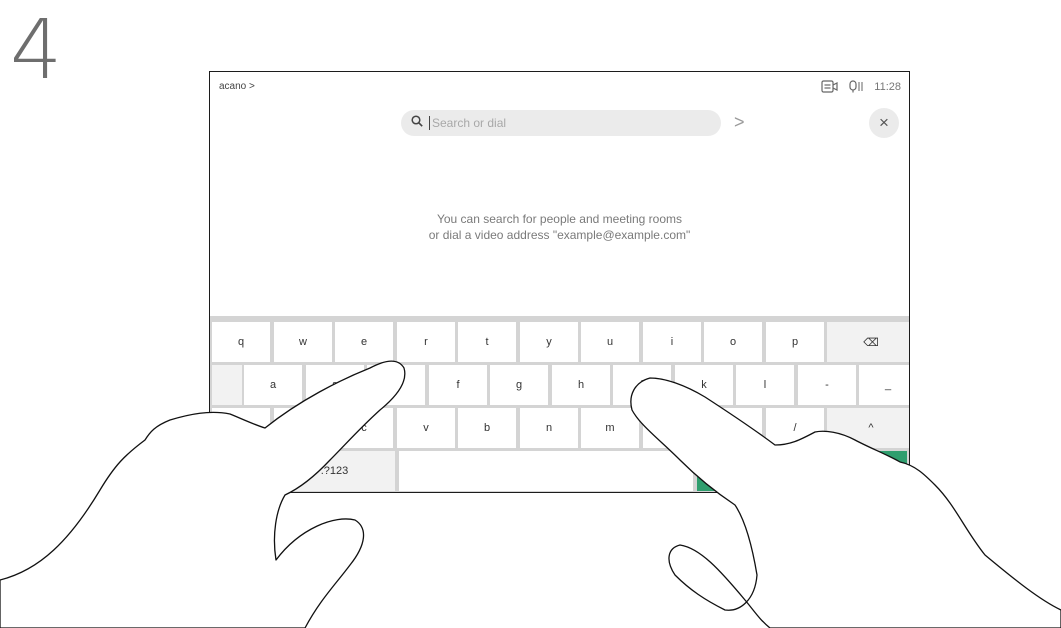  Describe the element at coordinates (829, 86) in the screenshot. I see `self-view-icon` at that location.